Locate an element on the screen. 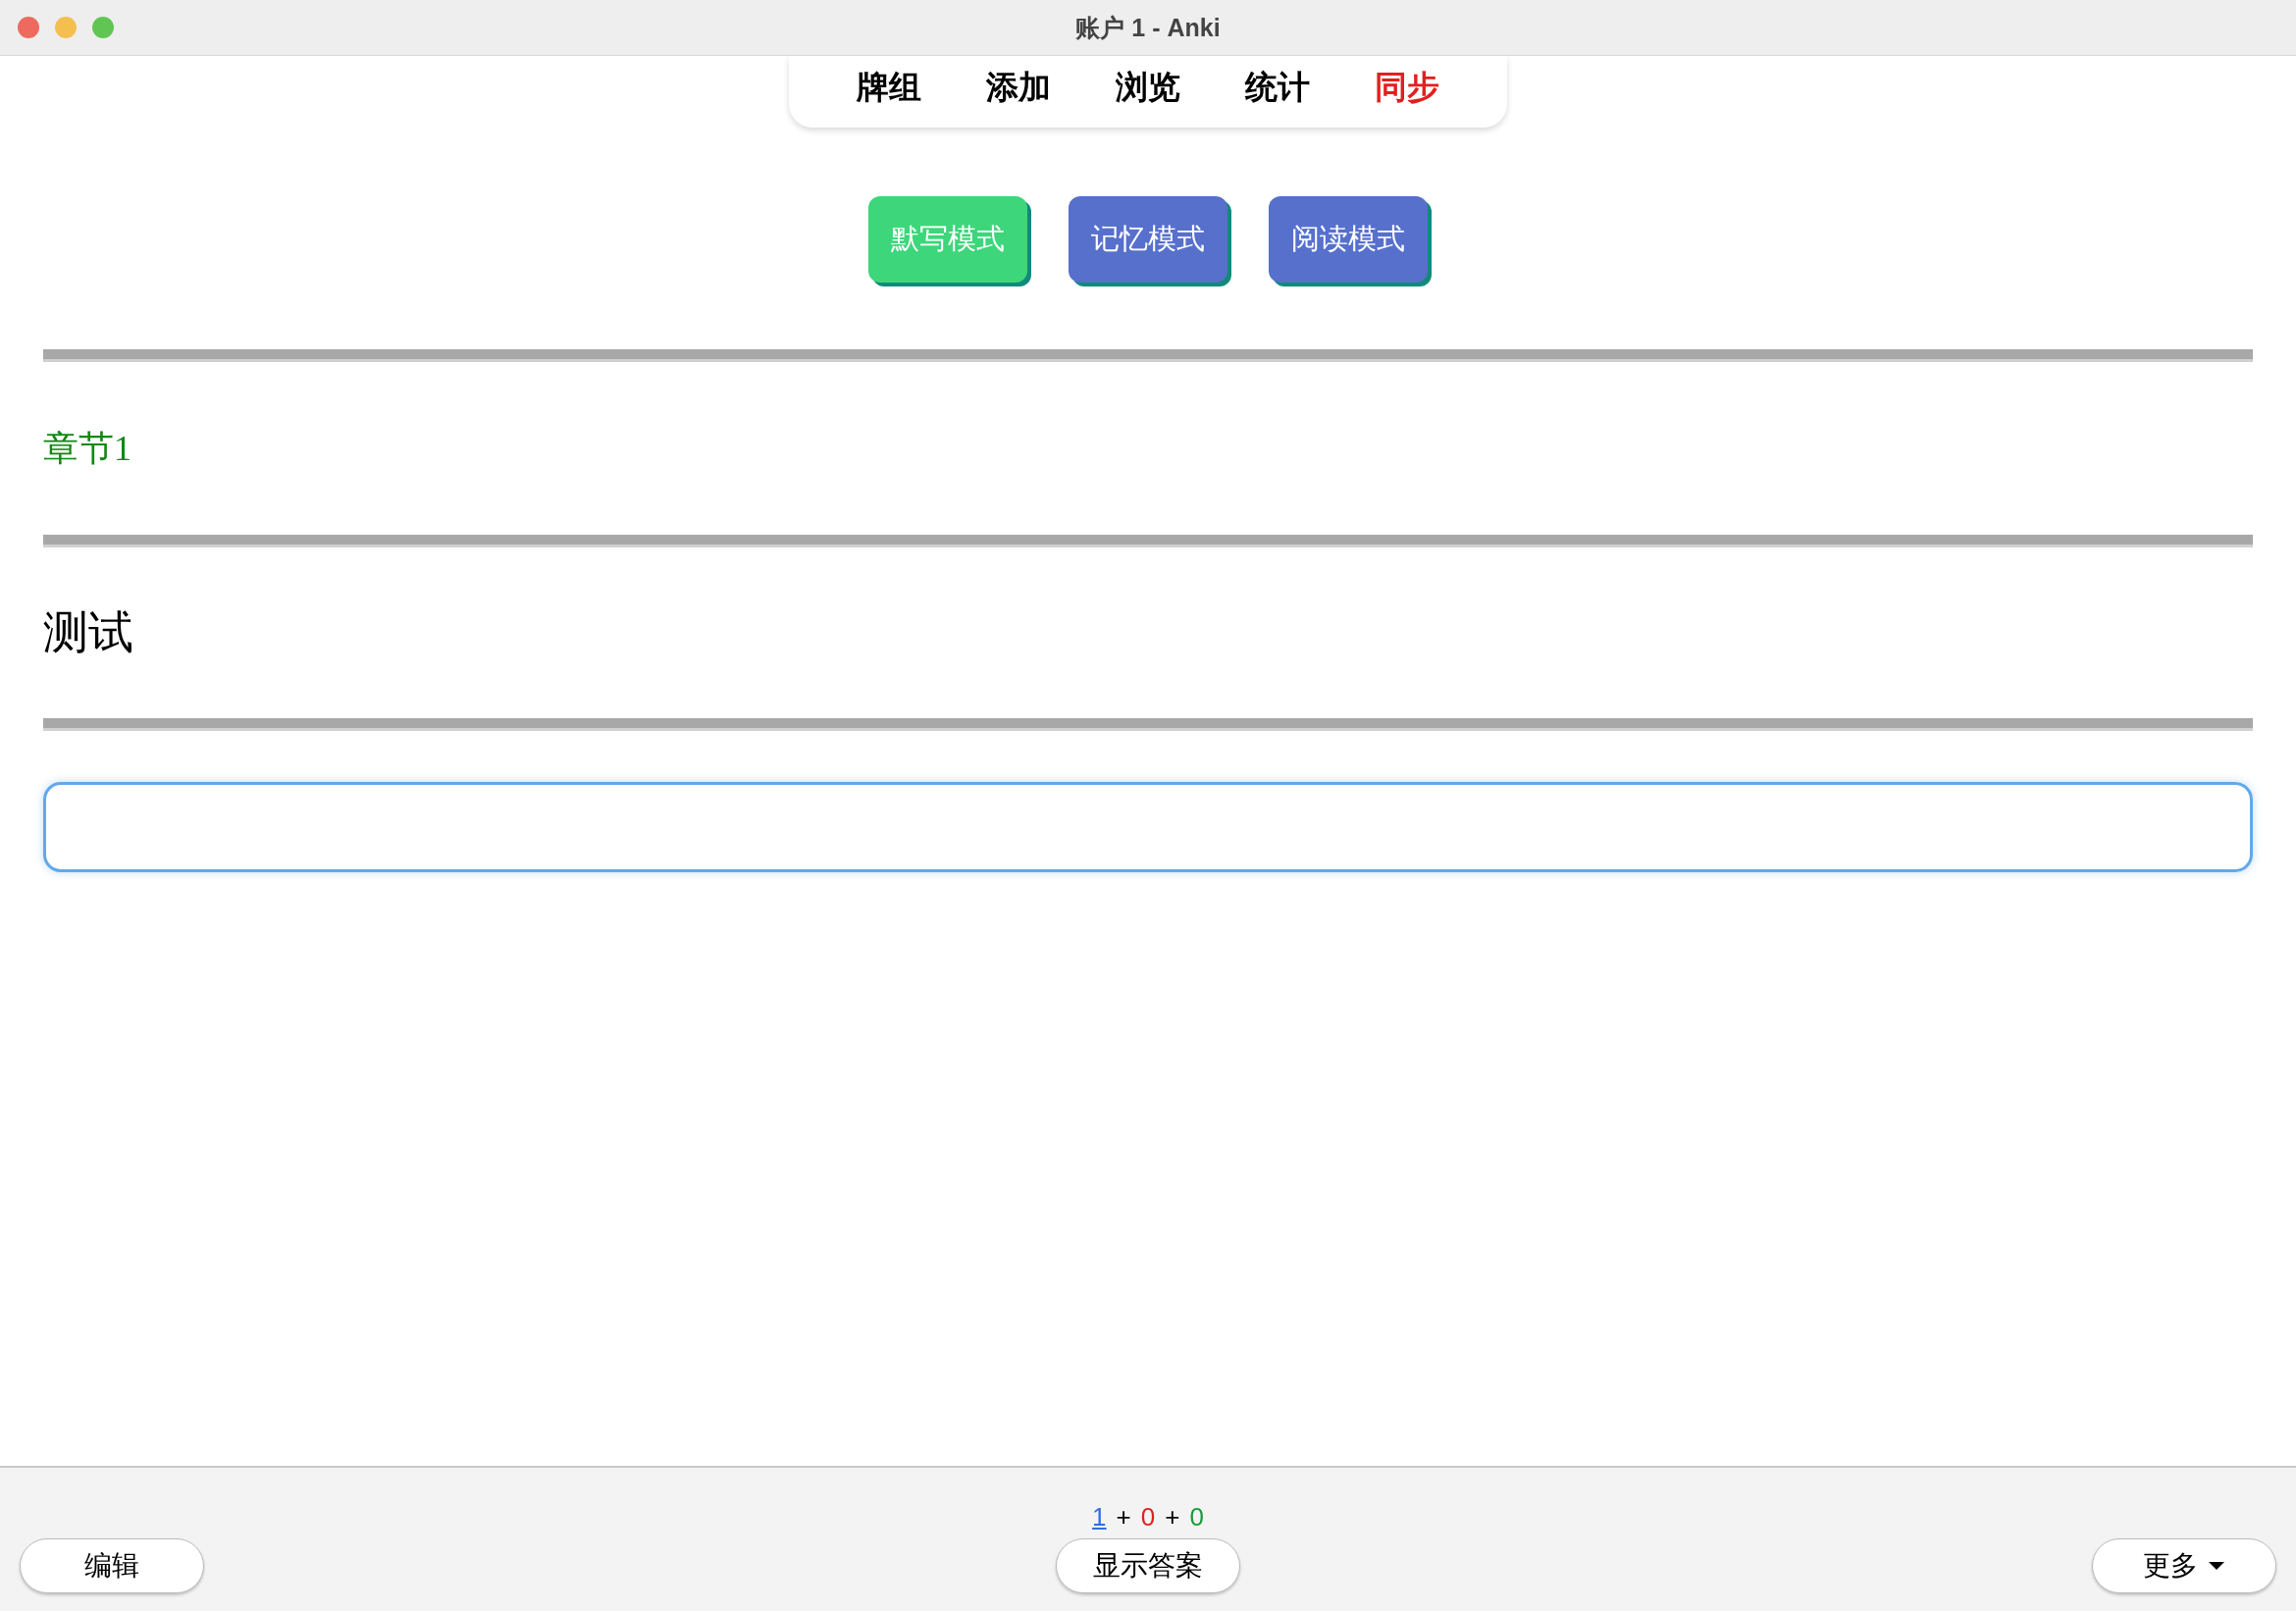  edit-button: 编辑 is located at coordinates (112, 1565).